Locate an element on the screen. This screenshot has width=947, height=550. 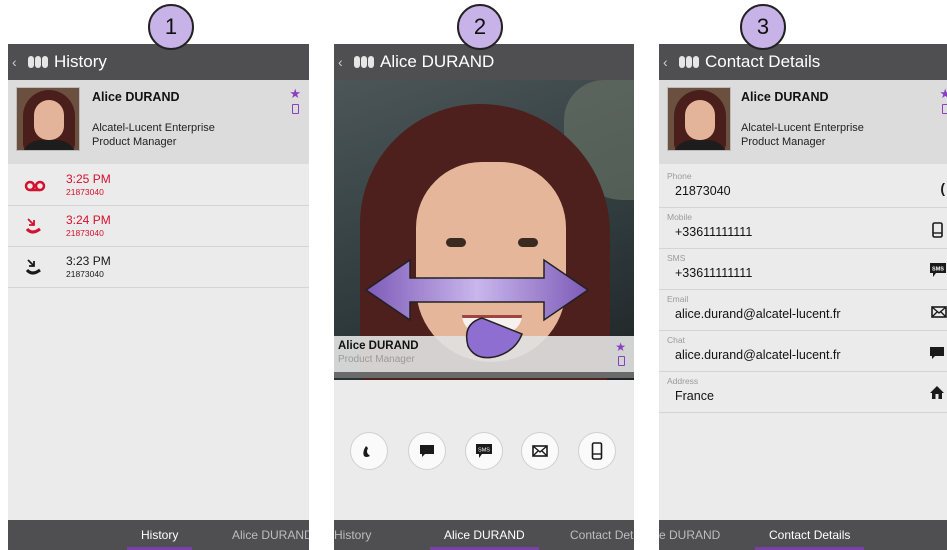
email-field: Email alice.durand@alcatel-lucent.fr is located at coordinates (803, 311).